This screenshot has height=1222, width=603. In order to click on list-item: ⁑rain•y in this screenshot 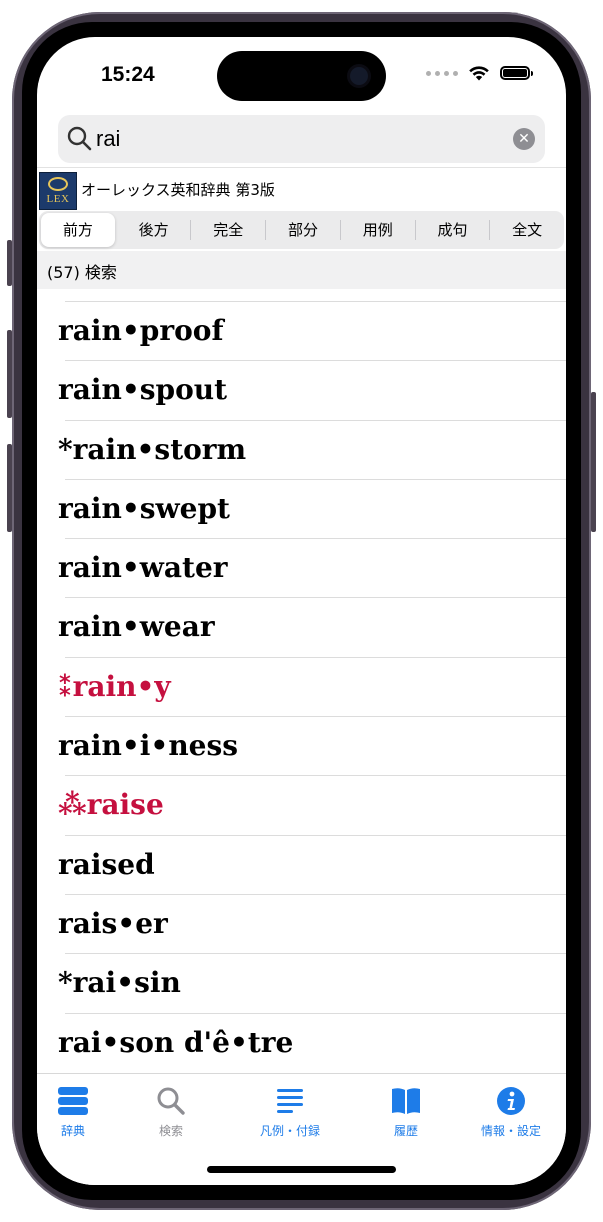, I will do `click(312, 686)`.